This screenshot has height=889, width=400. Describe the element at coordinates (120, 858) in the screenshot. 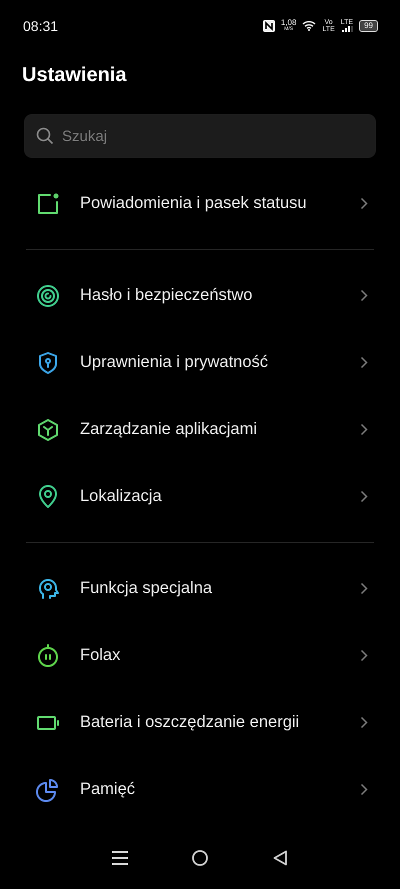

I see `menu-icon` at that location.